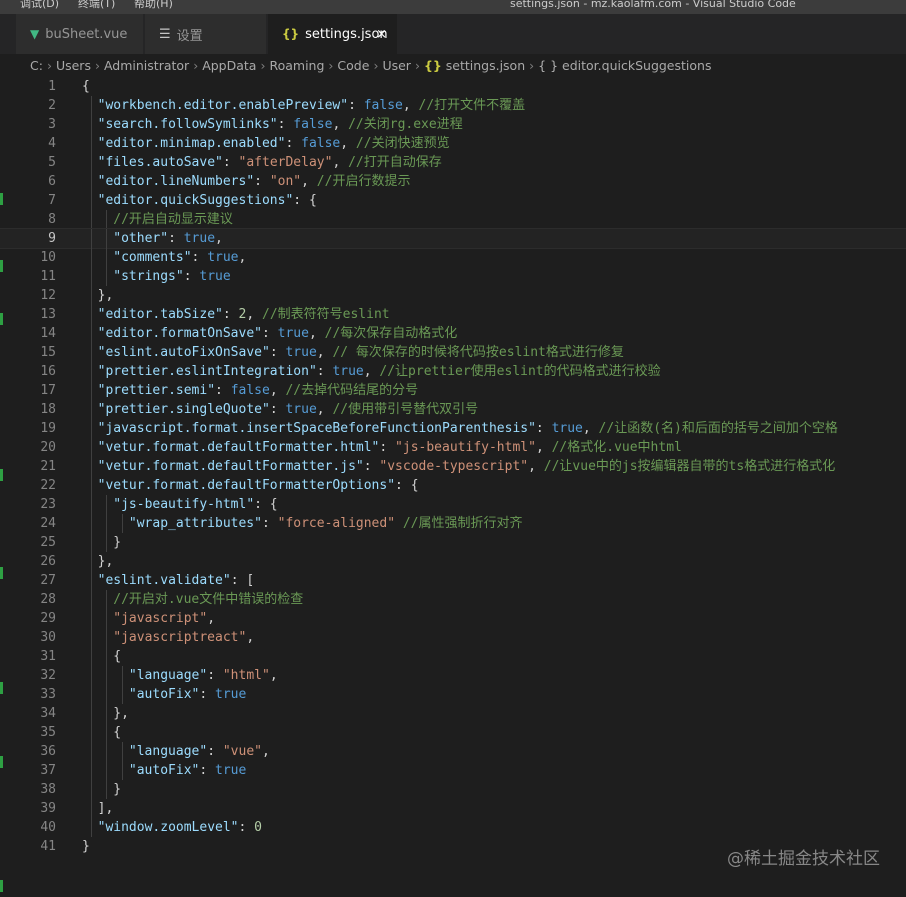 This screenshot has width=906, height=897. I want to click on breadcrumb-item: AppData, so click(229, 65).